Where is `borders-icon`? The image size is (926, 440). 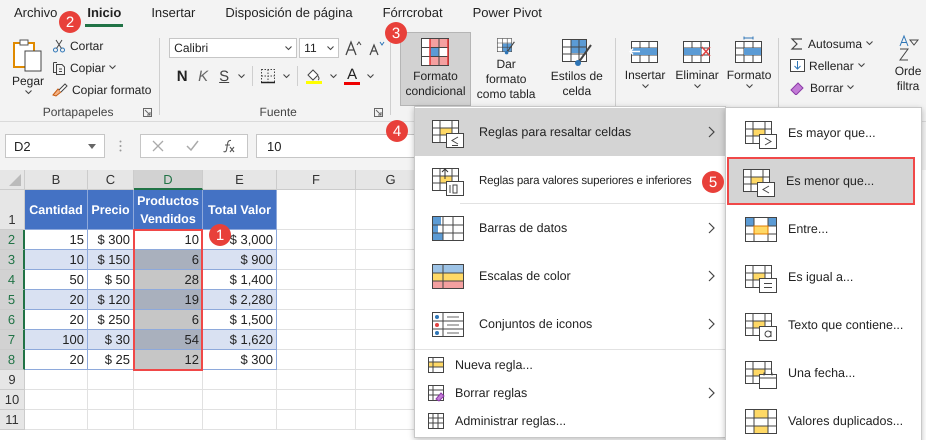 borders-icon is located at coordinates (268, 76).